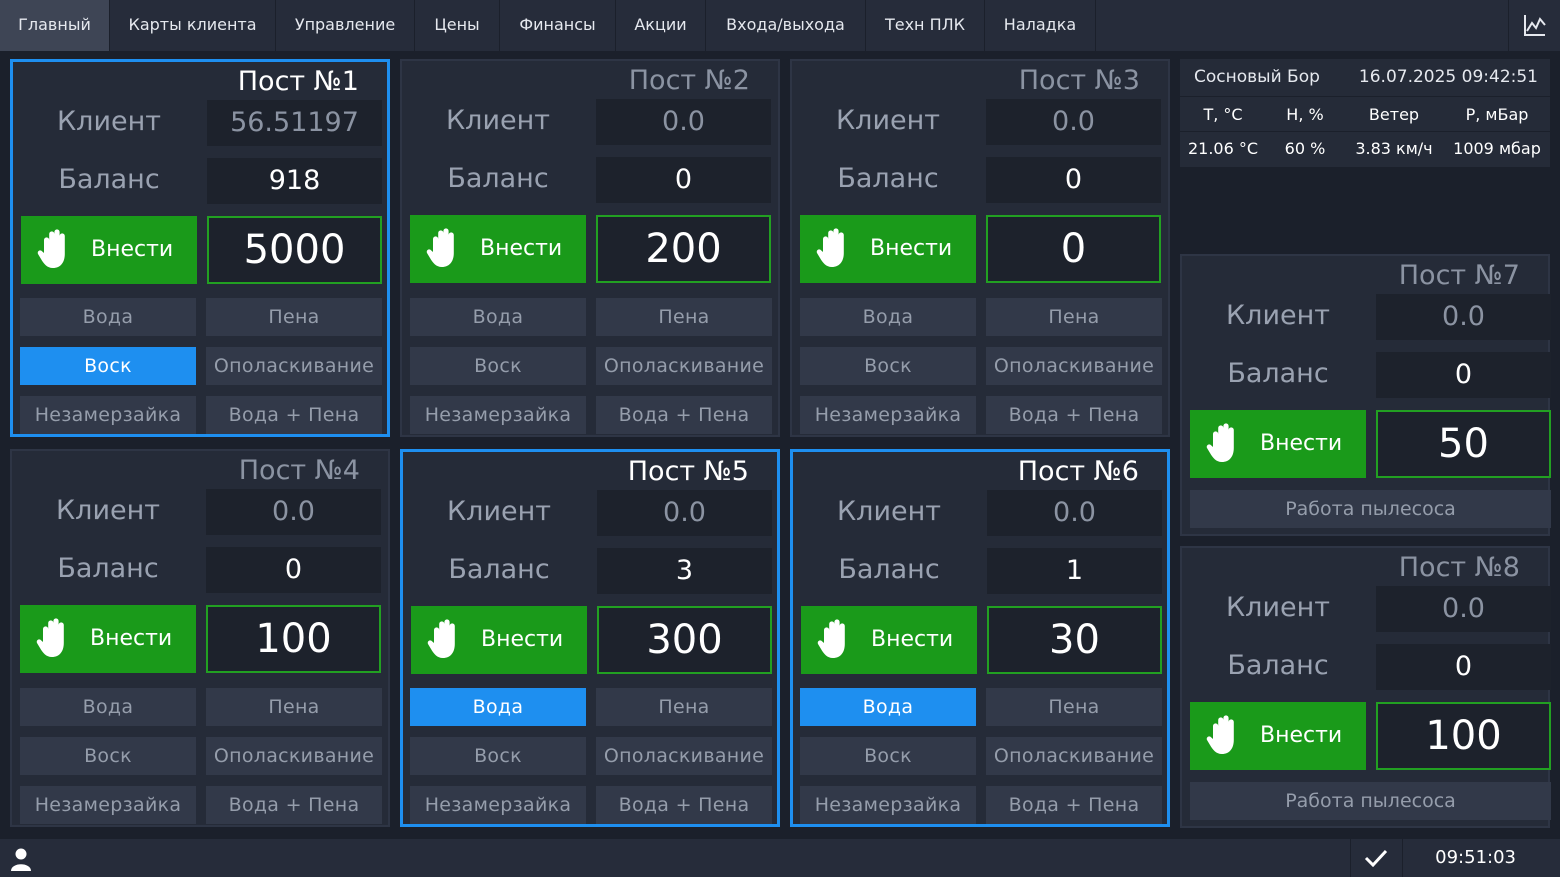 The image size is (1560, 877). What do you see at coordinates (786, 25) in the screenshot?
I see `tab-io: Входа/выхода` at bounding box center [786, 25].